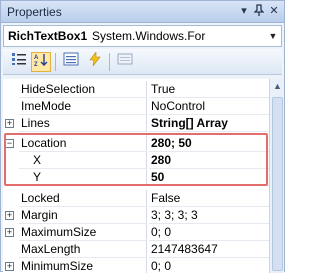 This screenshot has height=273, width=320. What do you see at coordinates (83, 160) in the screenshot?
I see `property-name: X` at bounding box center [83, 160].